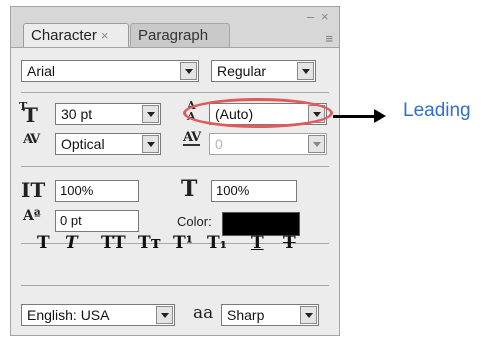  What do you see at coordinates (270, 315) in the screenshot?
I see `anti-alias-select: Sharp` at bounding box center [270, 315].